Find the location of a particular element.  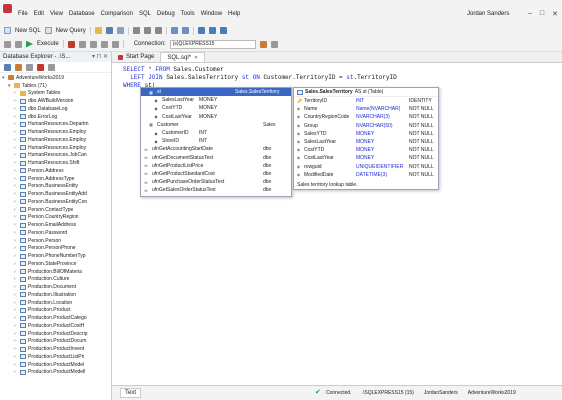

minimize-icon: – is located at coordinates (530, 14).